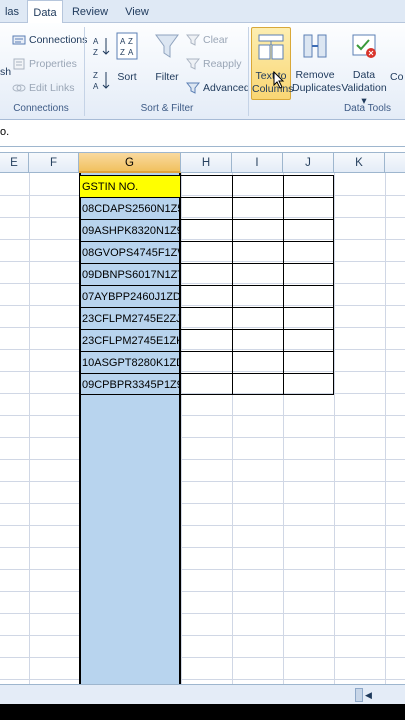 The height and width of the screenshot is (720, 405). I want to click on sort-label: Sort, so click(127, 77).